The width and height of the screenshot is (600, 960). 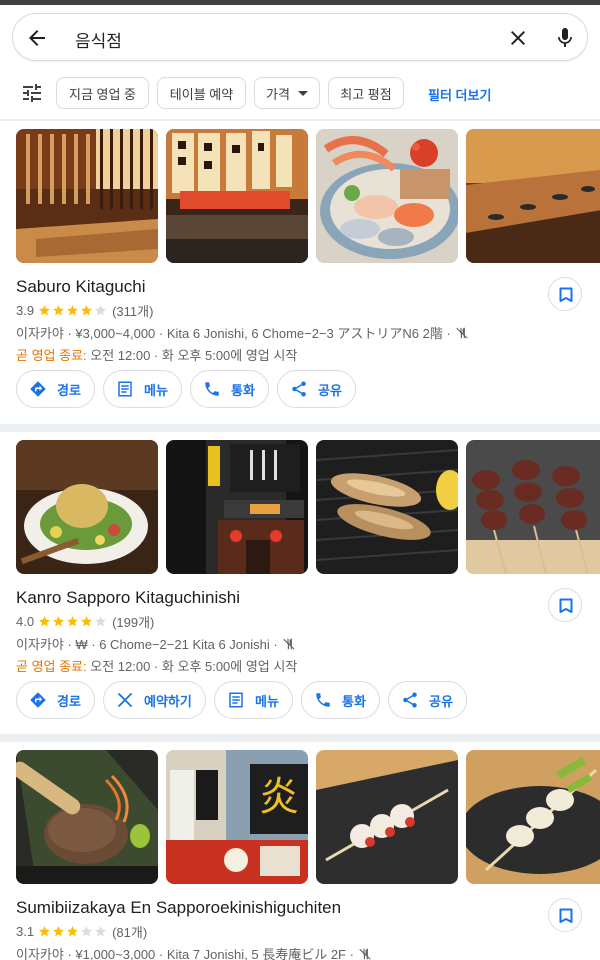 I want to click on reserve-label: 예약하기, so click(x=168, y=701).